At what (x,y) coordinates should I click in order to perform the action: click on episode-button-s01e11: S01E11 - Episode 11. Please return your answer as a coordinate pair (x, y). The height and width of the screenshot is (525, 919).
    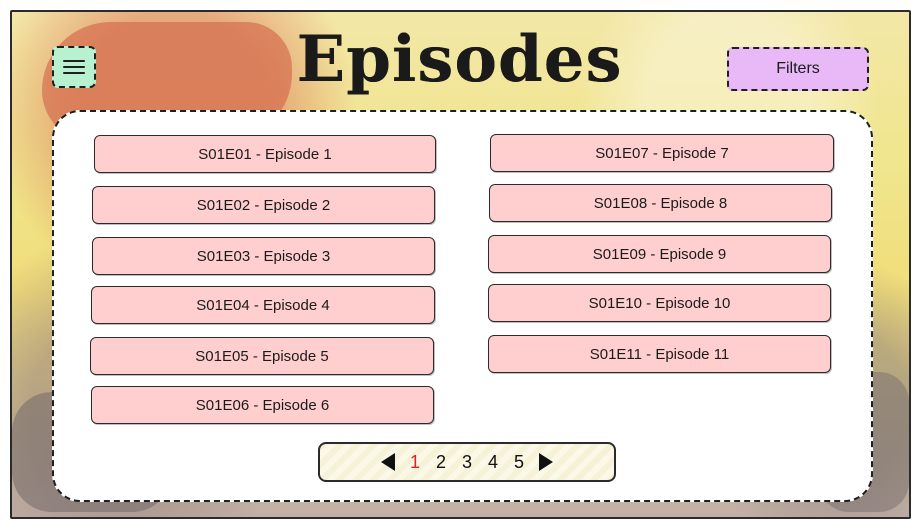
    Looking at the image, I should click on (659, 354).